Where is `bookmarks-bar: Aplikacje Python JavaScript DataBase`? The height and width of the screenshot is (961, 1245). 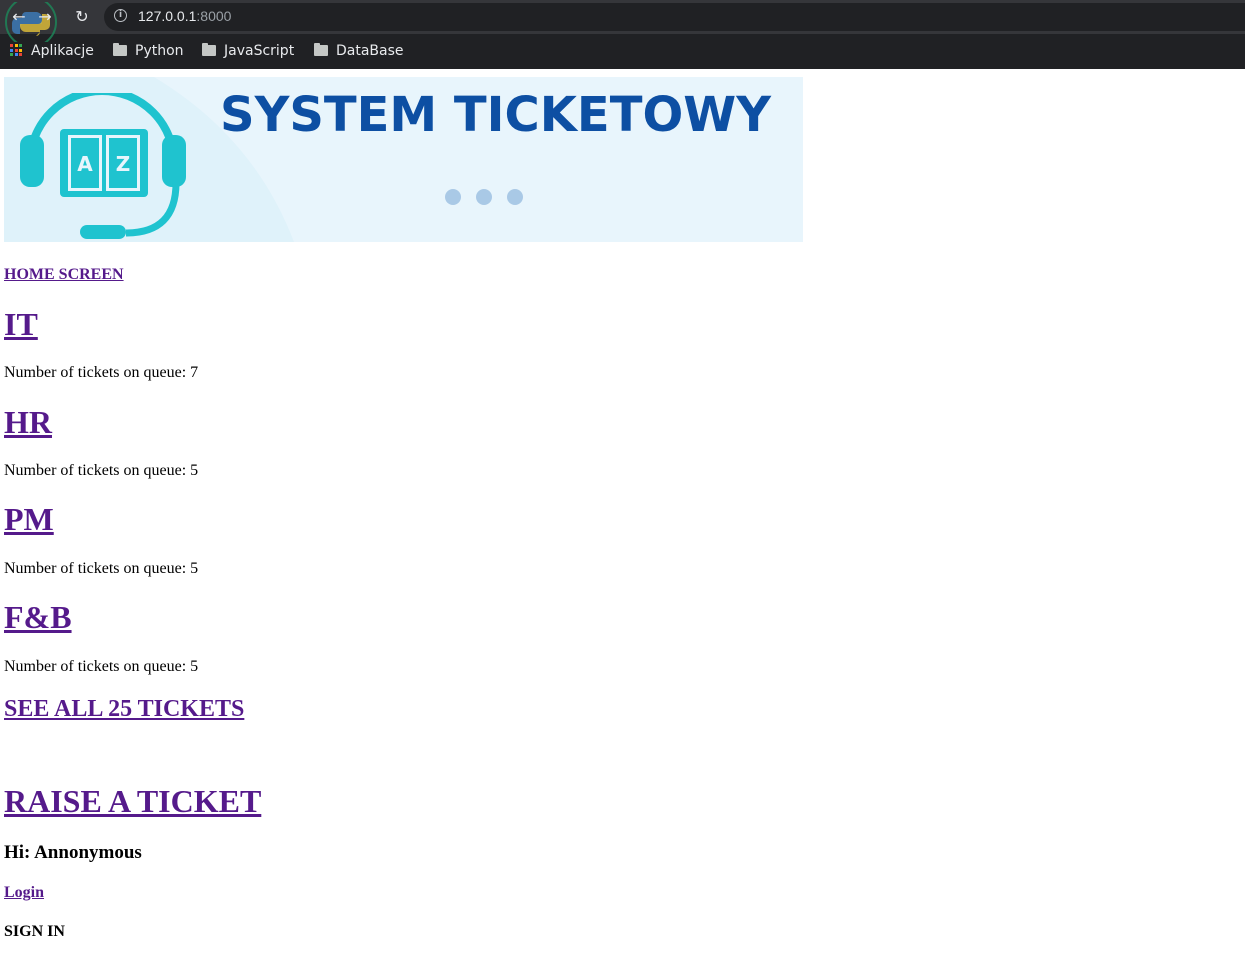
bookmarks-bar: Aplikacje Python JavaScript DataBase is located at coordinates (622, 51).